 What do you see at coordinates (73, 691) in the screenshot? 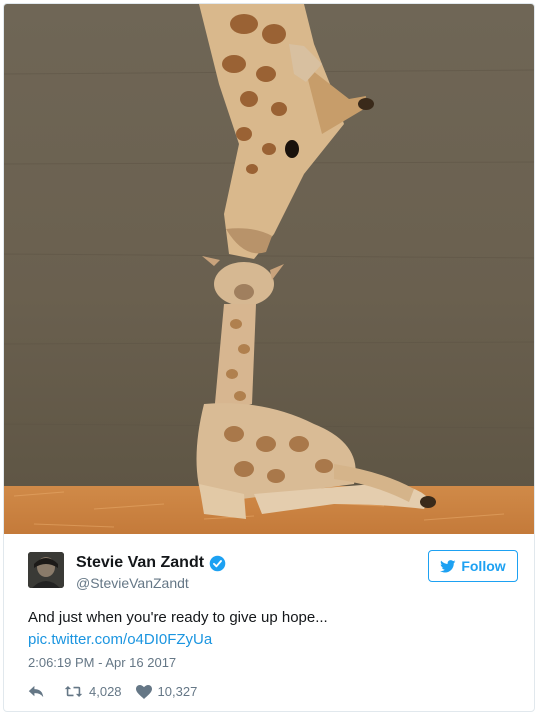
I see `retweet-icon` at bounding box center [73, 691].